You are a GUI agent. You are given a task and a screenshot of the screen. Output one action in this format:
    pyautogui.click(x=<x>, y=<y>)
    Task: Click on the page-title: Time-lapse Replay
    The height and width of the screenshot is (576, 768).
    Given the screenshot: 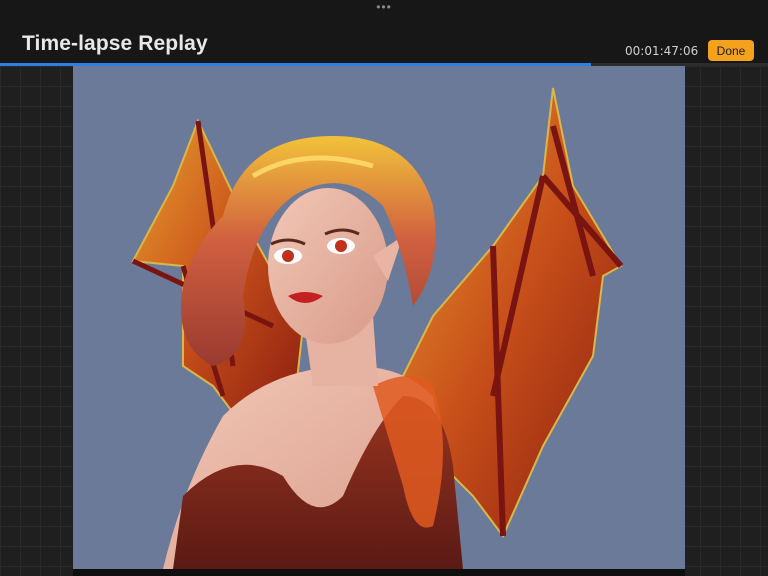 What is the action you would take?
    pyautogui.click(x=115, y=43)
    